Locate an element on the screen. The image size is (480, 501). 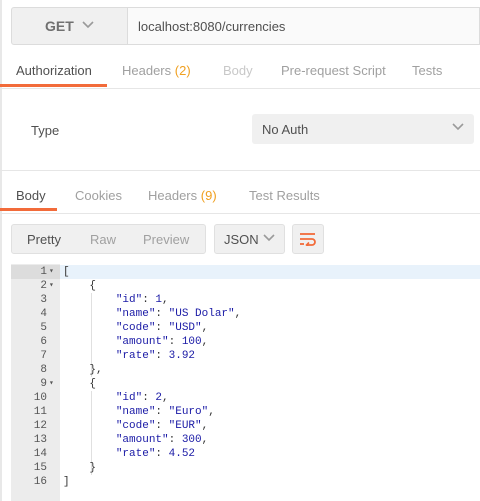
tab-label: Cookies is located at coordinates (98, 195).